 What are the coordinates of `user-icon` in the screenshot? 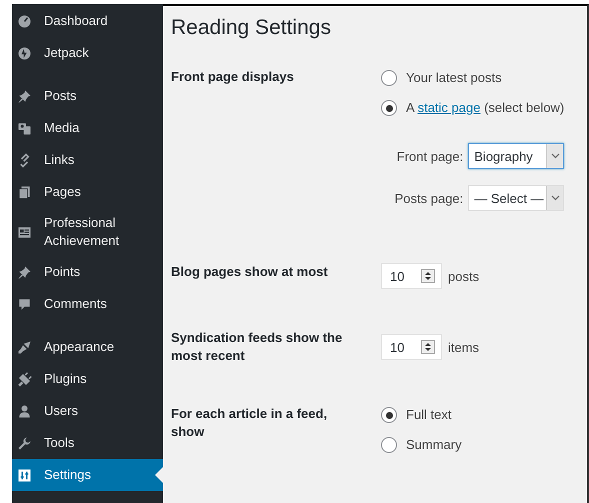 It's located at (24, 411).